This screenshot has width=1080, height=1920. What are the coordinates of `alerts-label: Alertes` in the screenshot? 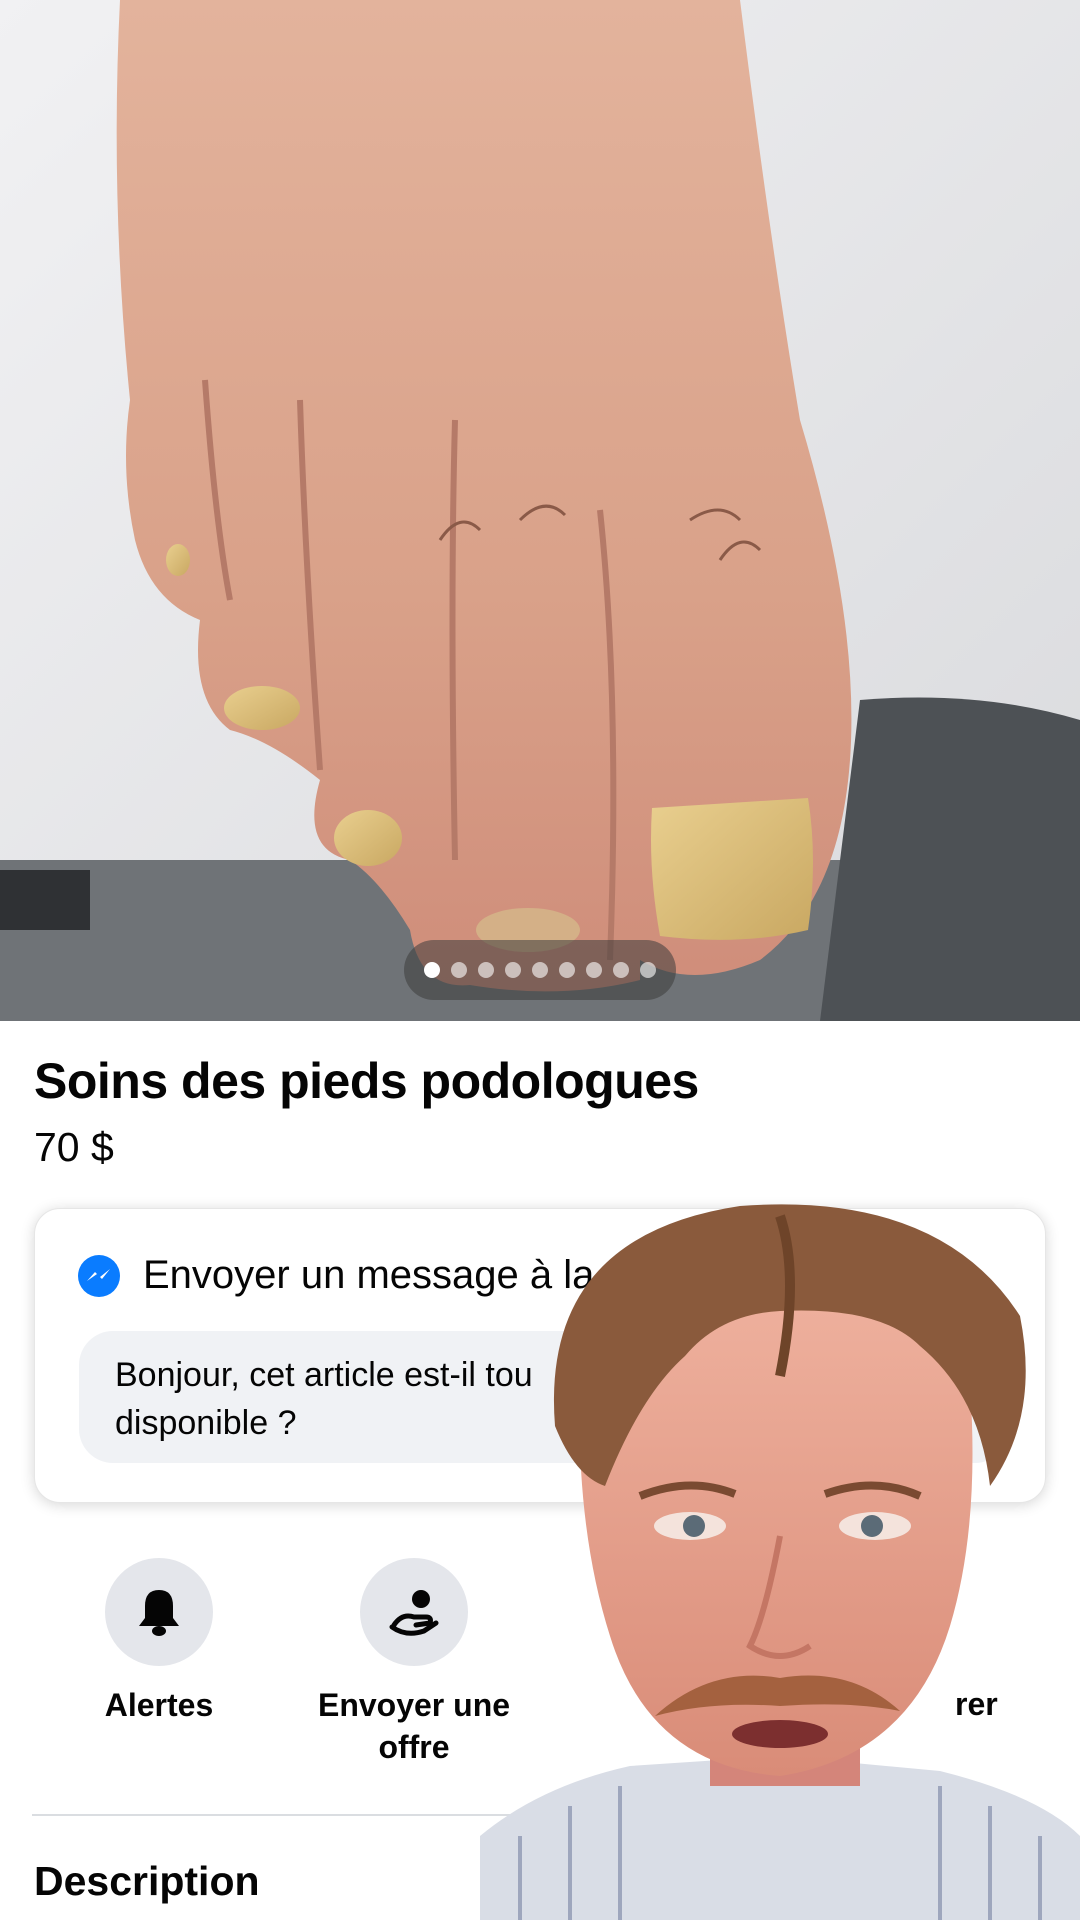 It's located at (159, 1705).